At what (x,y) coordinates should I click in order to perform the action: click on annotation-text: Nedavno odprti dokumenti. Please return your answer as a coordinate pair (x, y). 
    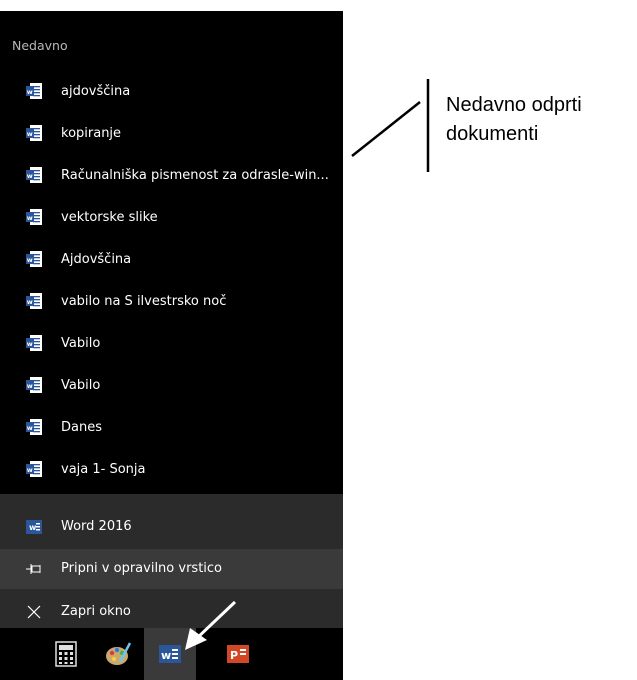
    Looking at the image, I should click on (514, 120).